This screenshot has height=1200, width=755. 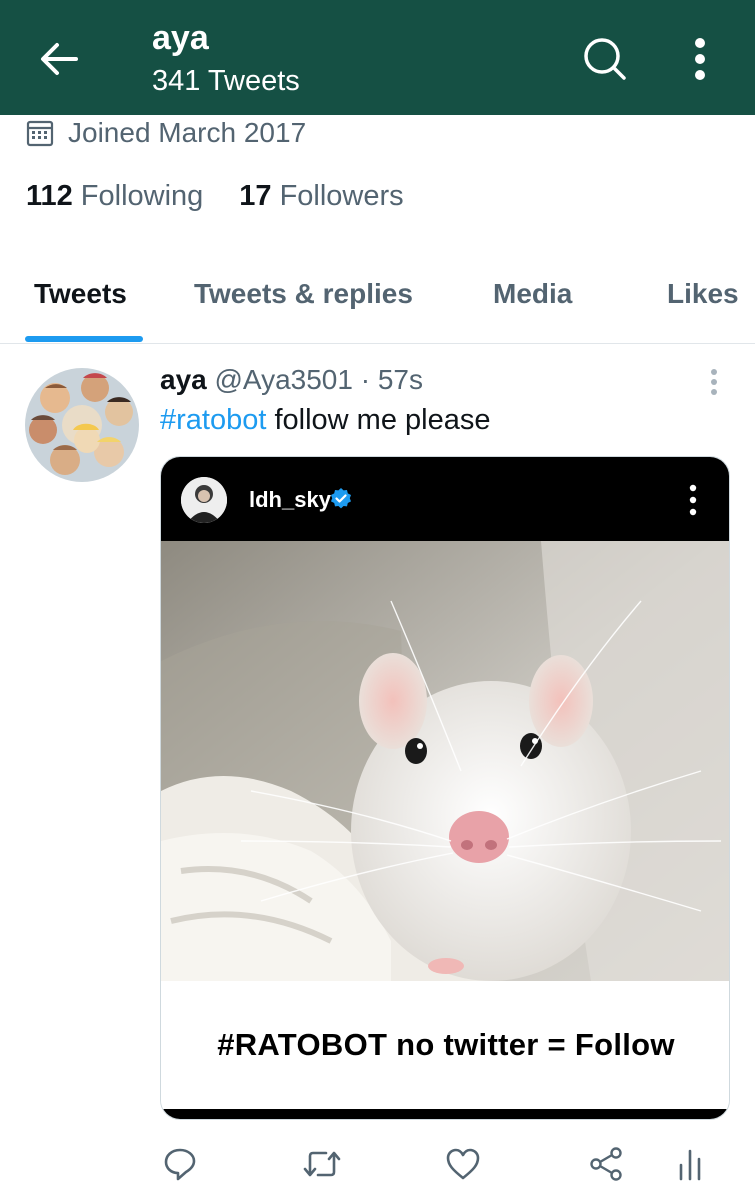 I want to click on retweet-icon, so click(x=322, y=1164).